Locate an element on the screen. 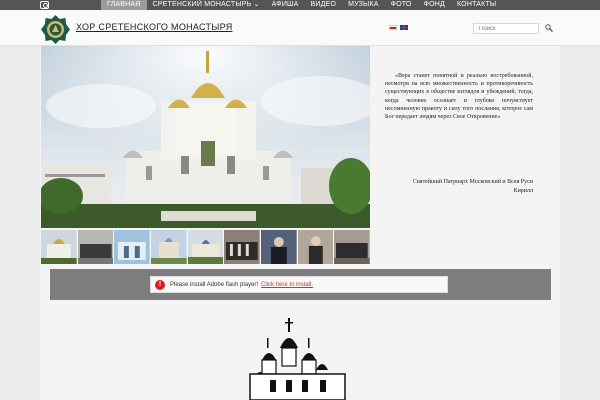 The height and width of the screenshot is (400, 600). thumbnail-monastery is located at coordinates (205, 247).